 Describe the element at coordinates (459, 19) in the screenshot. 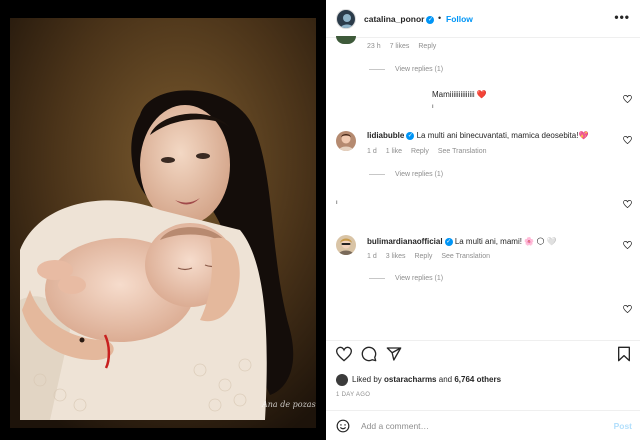

I see `follow-button: Follow` at that location.